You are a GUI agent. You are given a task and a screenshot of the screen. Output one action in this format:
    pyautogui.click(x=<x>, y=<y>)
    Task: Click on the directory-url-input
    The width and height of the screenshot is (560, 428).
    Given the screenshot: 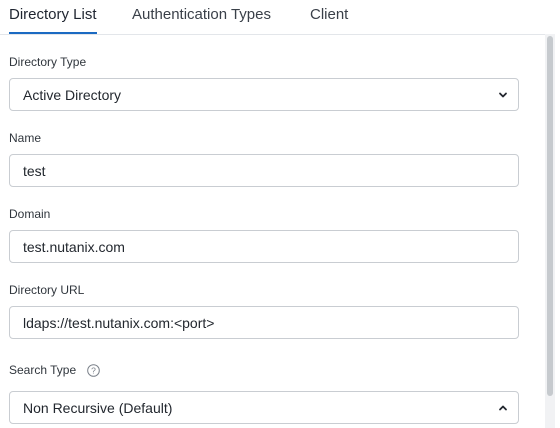 What is the action you would take?
    pyautogui.click(x=263, y=322)
    